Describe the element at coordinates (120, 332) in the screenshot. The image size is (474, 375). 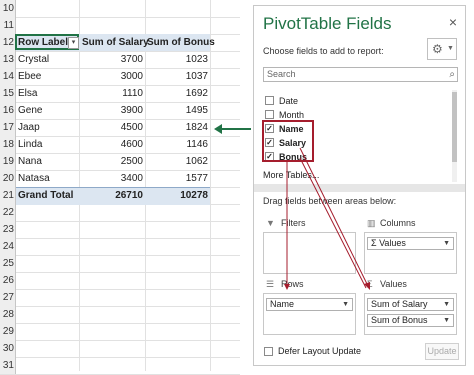
I see `sheet-row: 29` at that location.